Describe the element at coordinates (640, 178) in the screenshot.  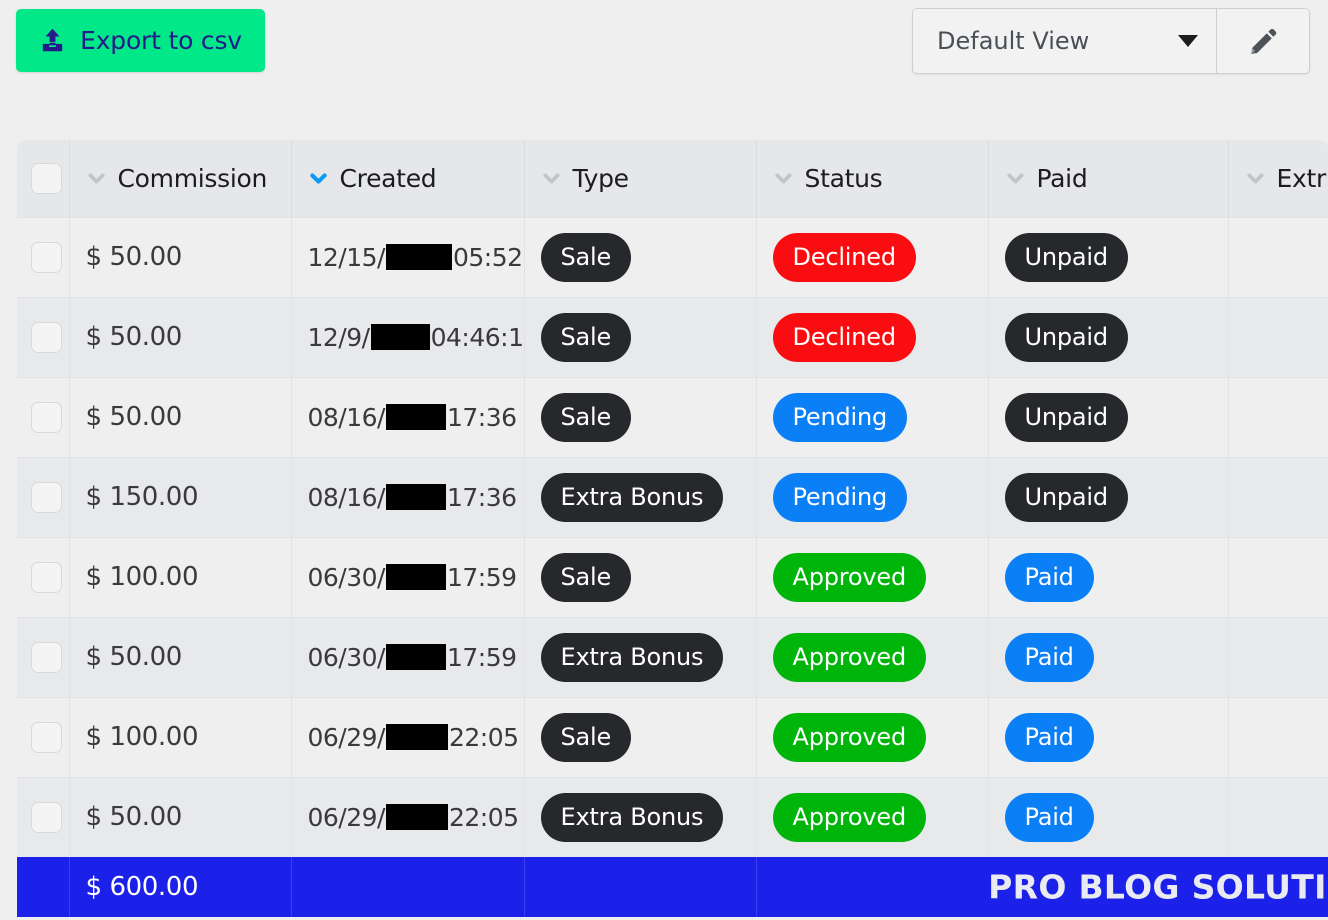
I see `header-type: Type` at that location.